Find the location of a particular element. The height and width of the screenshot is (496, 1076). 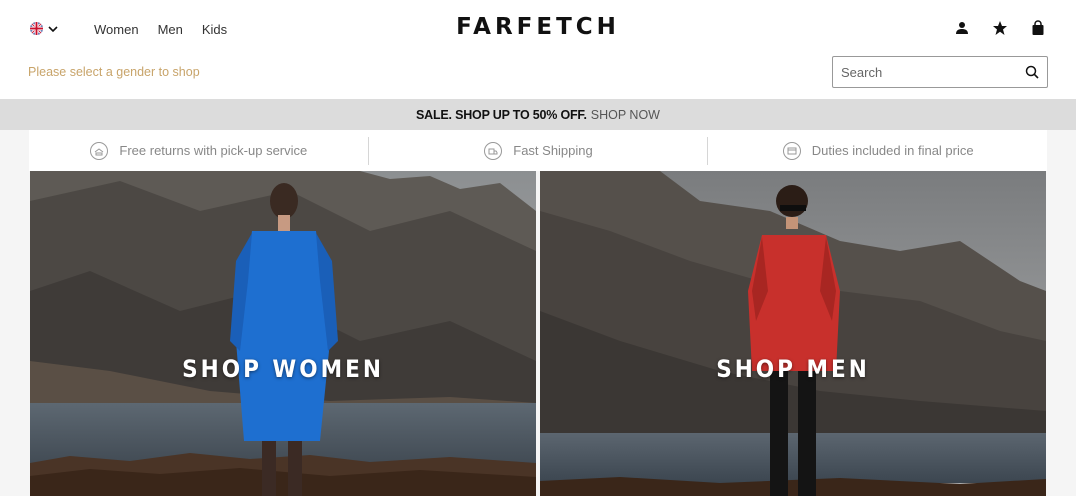

header-tools is located at coordinates (1000, 28).